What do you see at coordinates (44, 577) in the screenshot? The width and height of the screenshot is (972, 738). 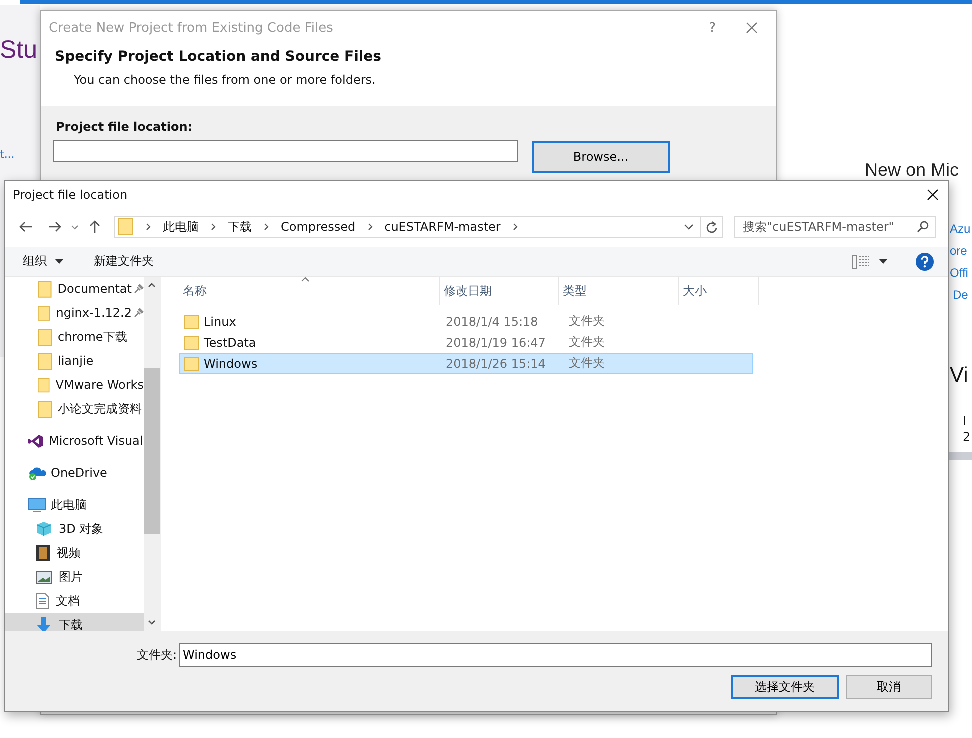 I see `picture-icon` at bounding box center [44, 577].